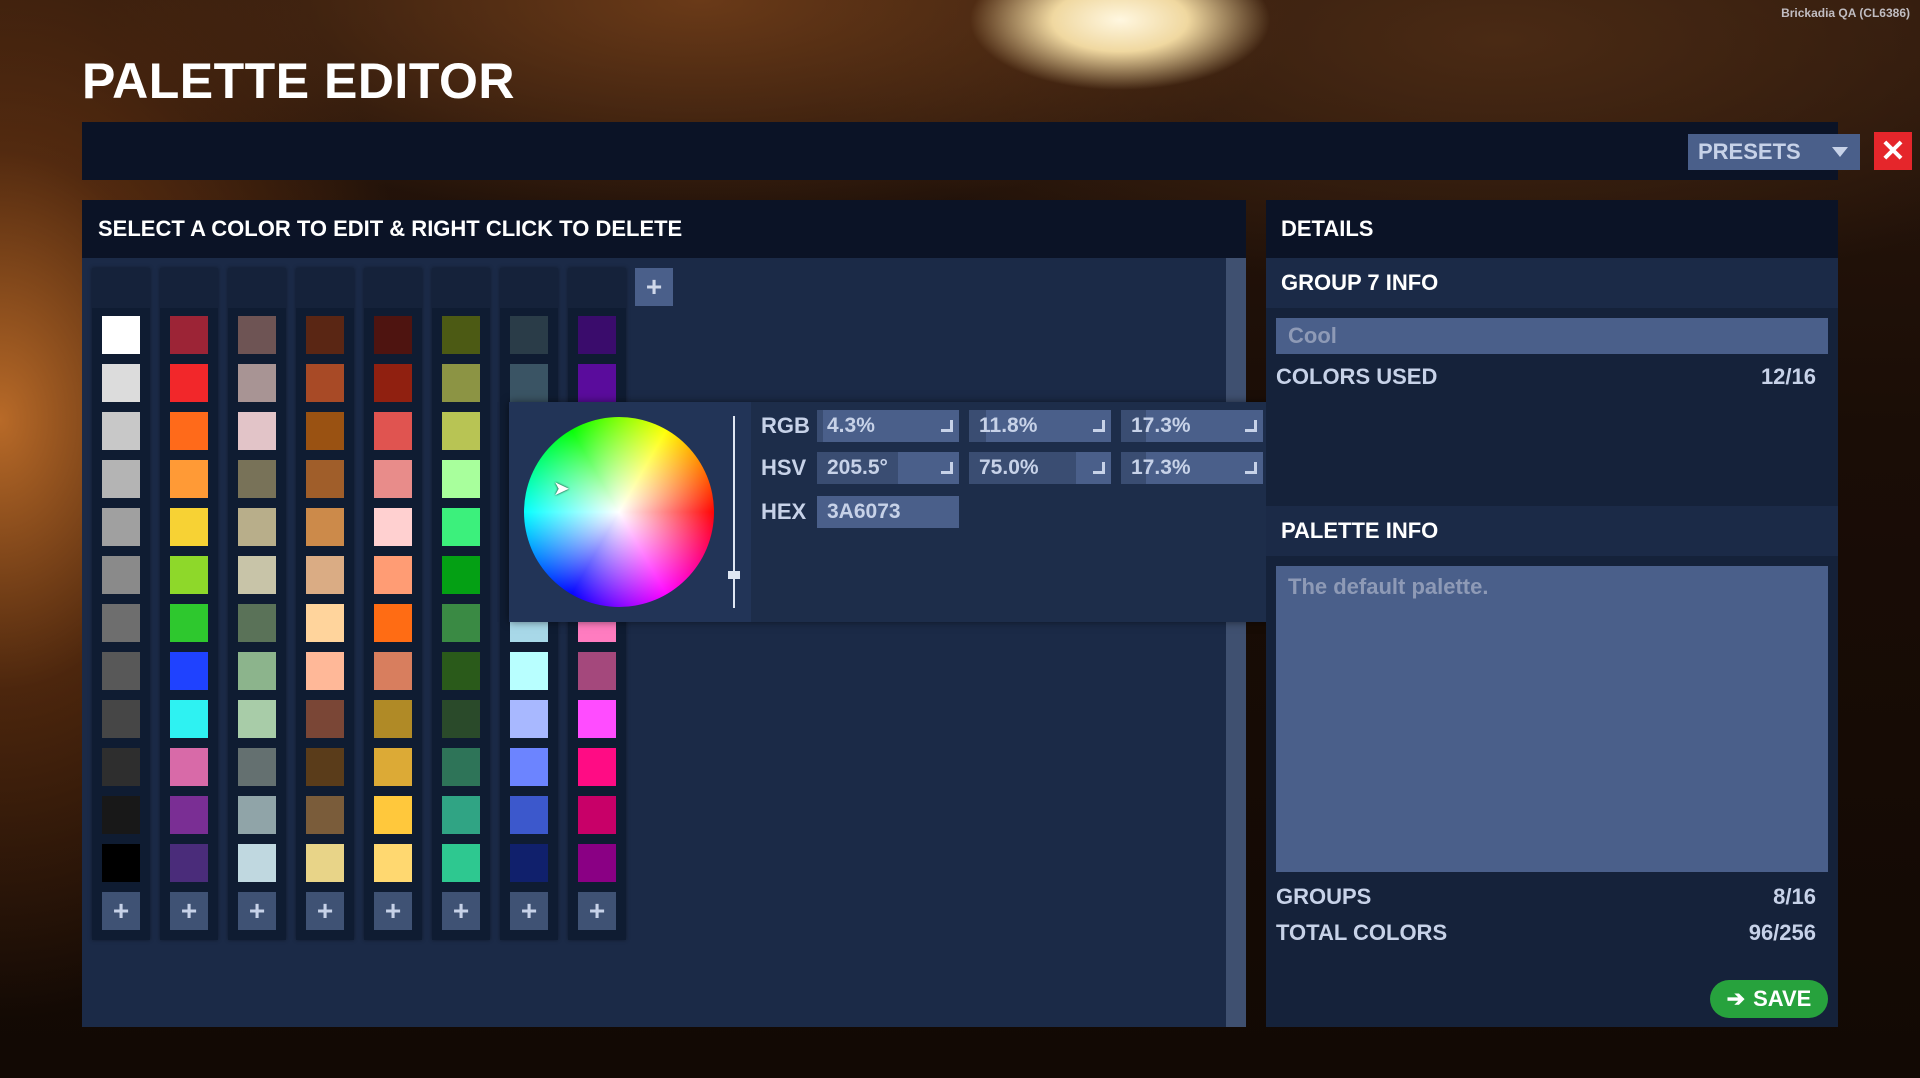 This screenshot has height=1078, width=1920. I want to click on palette-description-input: The default palette., so click(1552, 719).